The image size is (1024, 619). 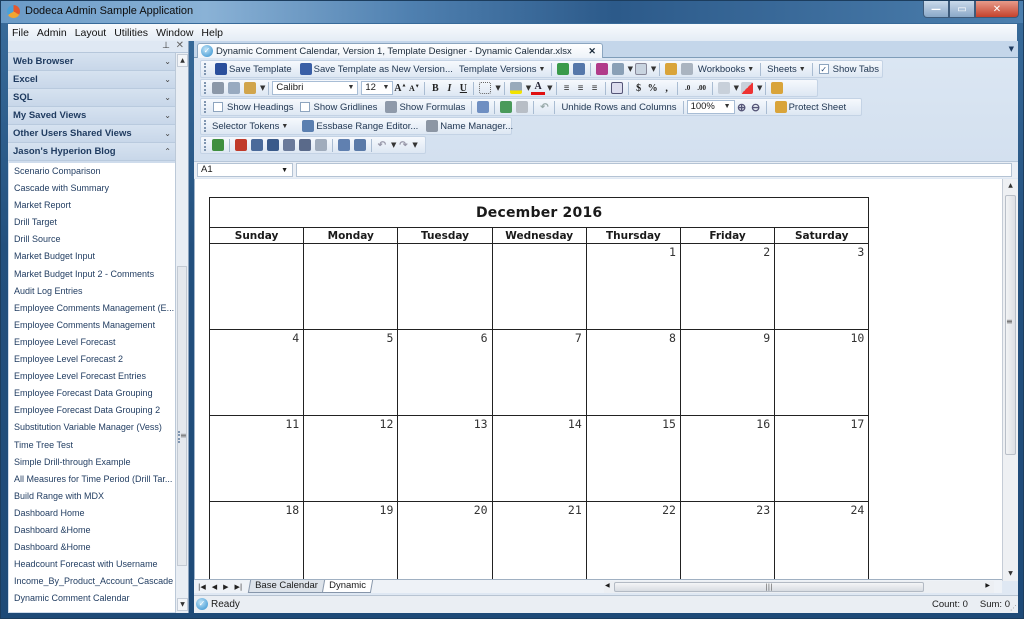 I want to click on zoom-out-member-icon, so click(x=273, y=145).